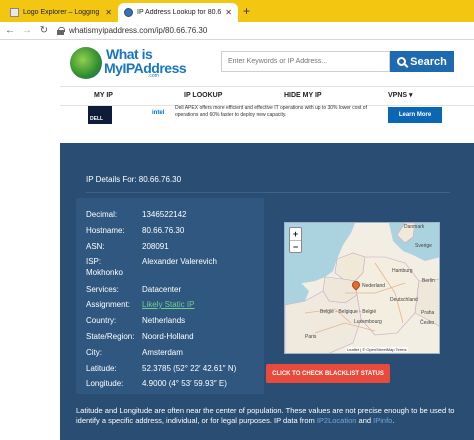 Image resolution: width=474 pixels, height=440 pixels. I want to click on back-arrow-icon: ←, so click(10, 30).